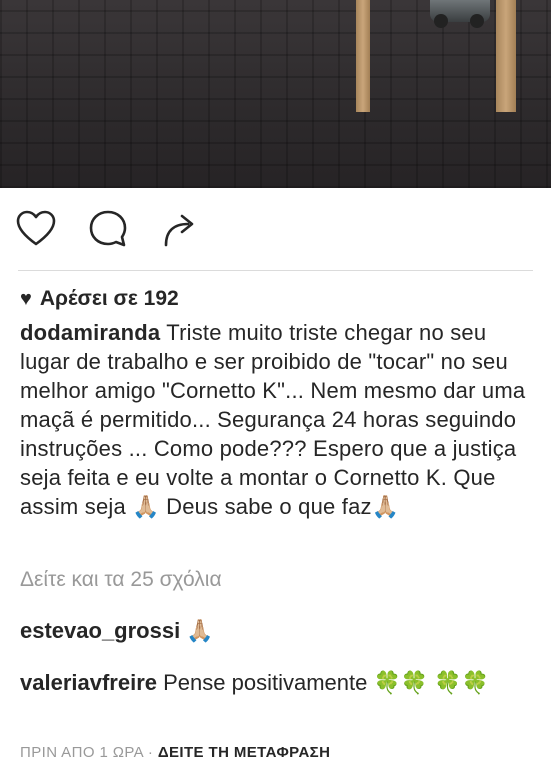 The height and width of the screenshot is (768, 551). Describe the element at coordinates (121, 580) in the screenshot. I see `view-all-comments-link: Δείτε και τα 25 σχόλια` at that location.